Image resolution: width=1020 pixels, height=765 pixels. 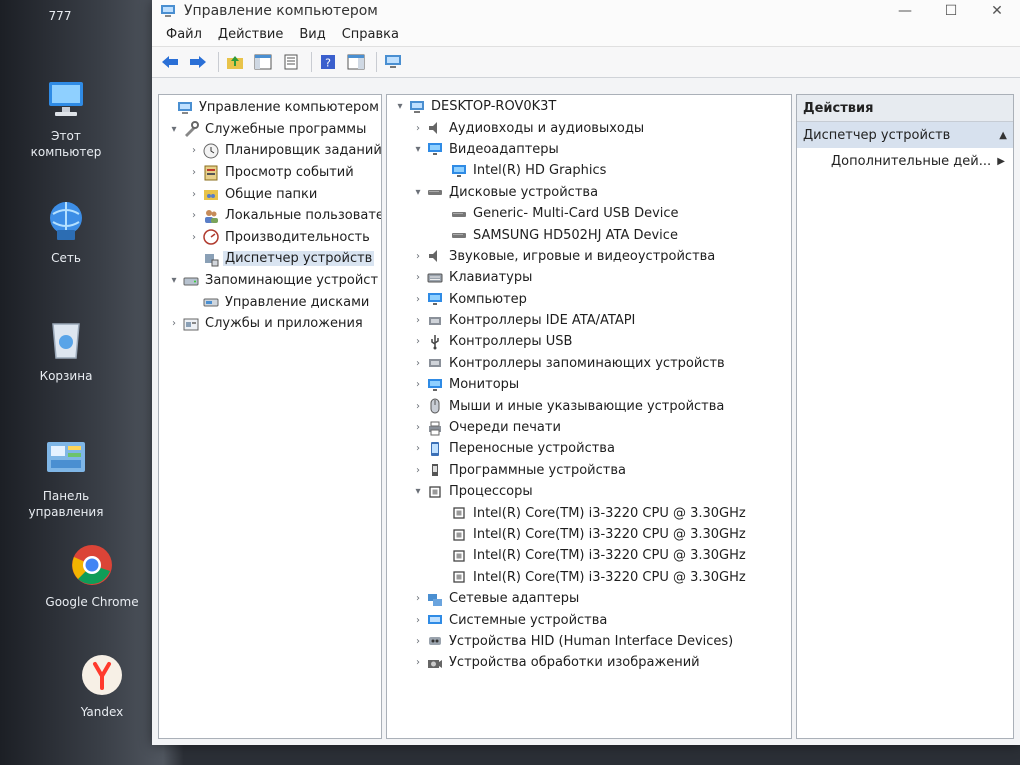 I want to click on controller-icon, so click(x=435, y=363).